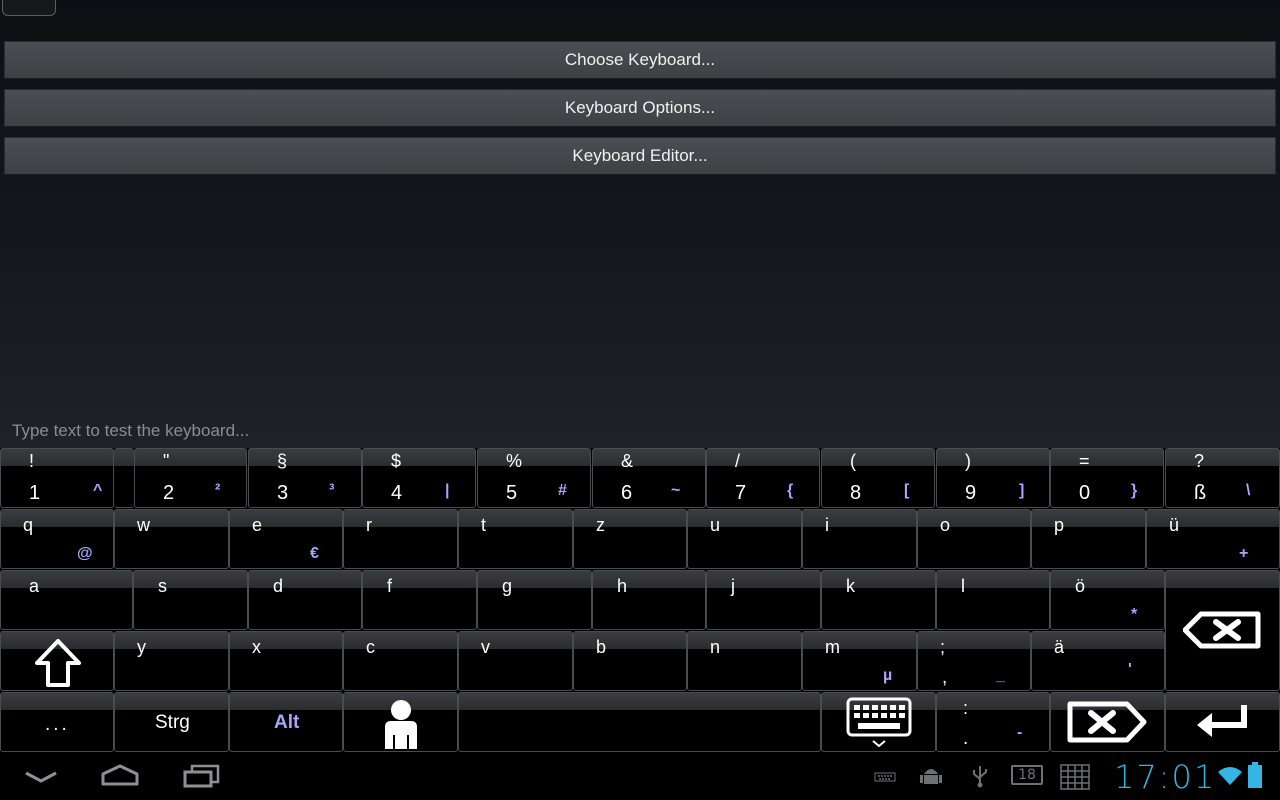 This screenshot has height=800, width=1280. What do you see at coordinates (630, 661) in the screenshot?
I see `key-b: b` at bounding box center [630, 661].